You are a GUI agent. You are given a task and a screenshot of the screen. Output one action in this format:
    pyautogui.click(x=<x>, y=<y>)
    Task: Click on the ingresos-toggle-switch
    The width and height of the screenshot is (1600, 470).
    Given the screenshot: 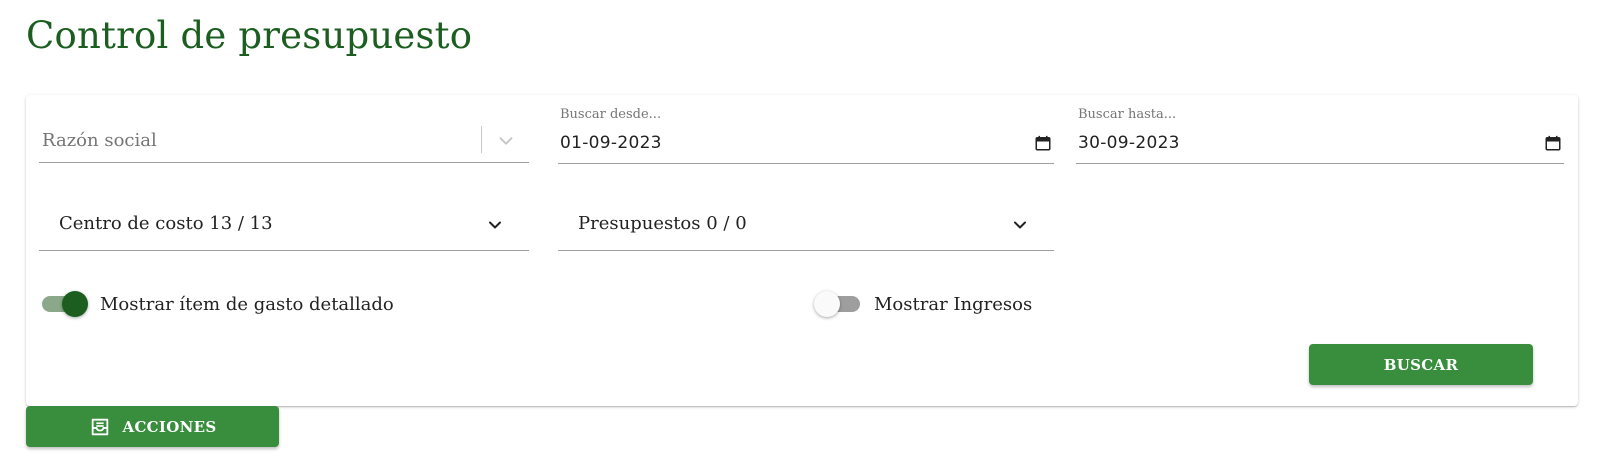 What is the action you would take?
    pyautogui.click(x=838, y=304)
    